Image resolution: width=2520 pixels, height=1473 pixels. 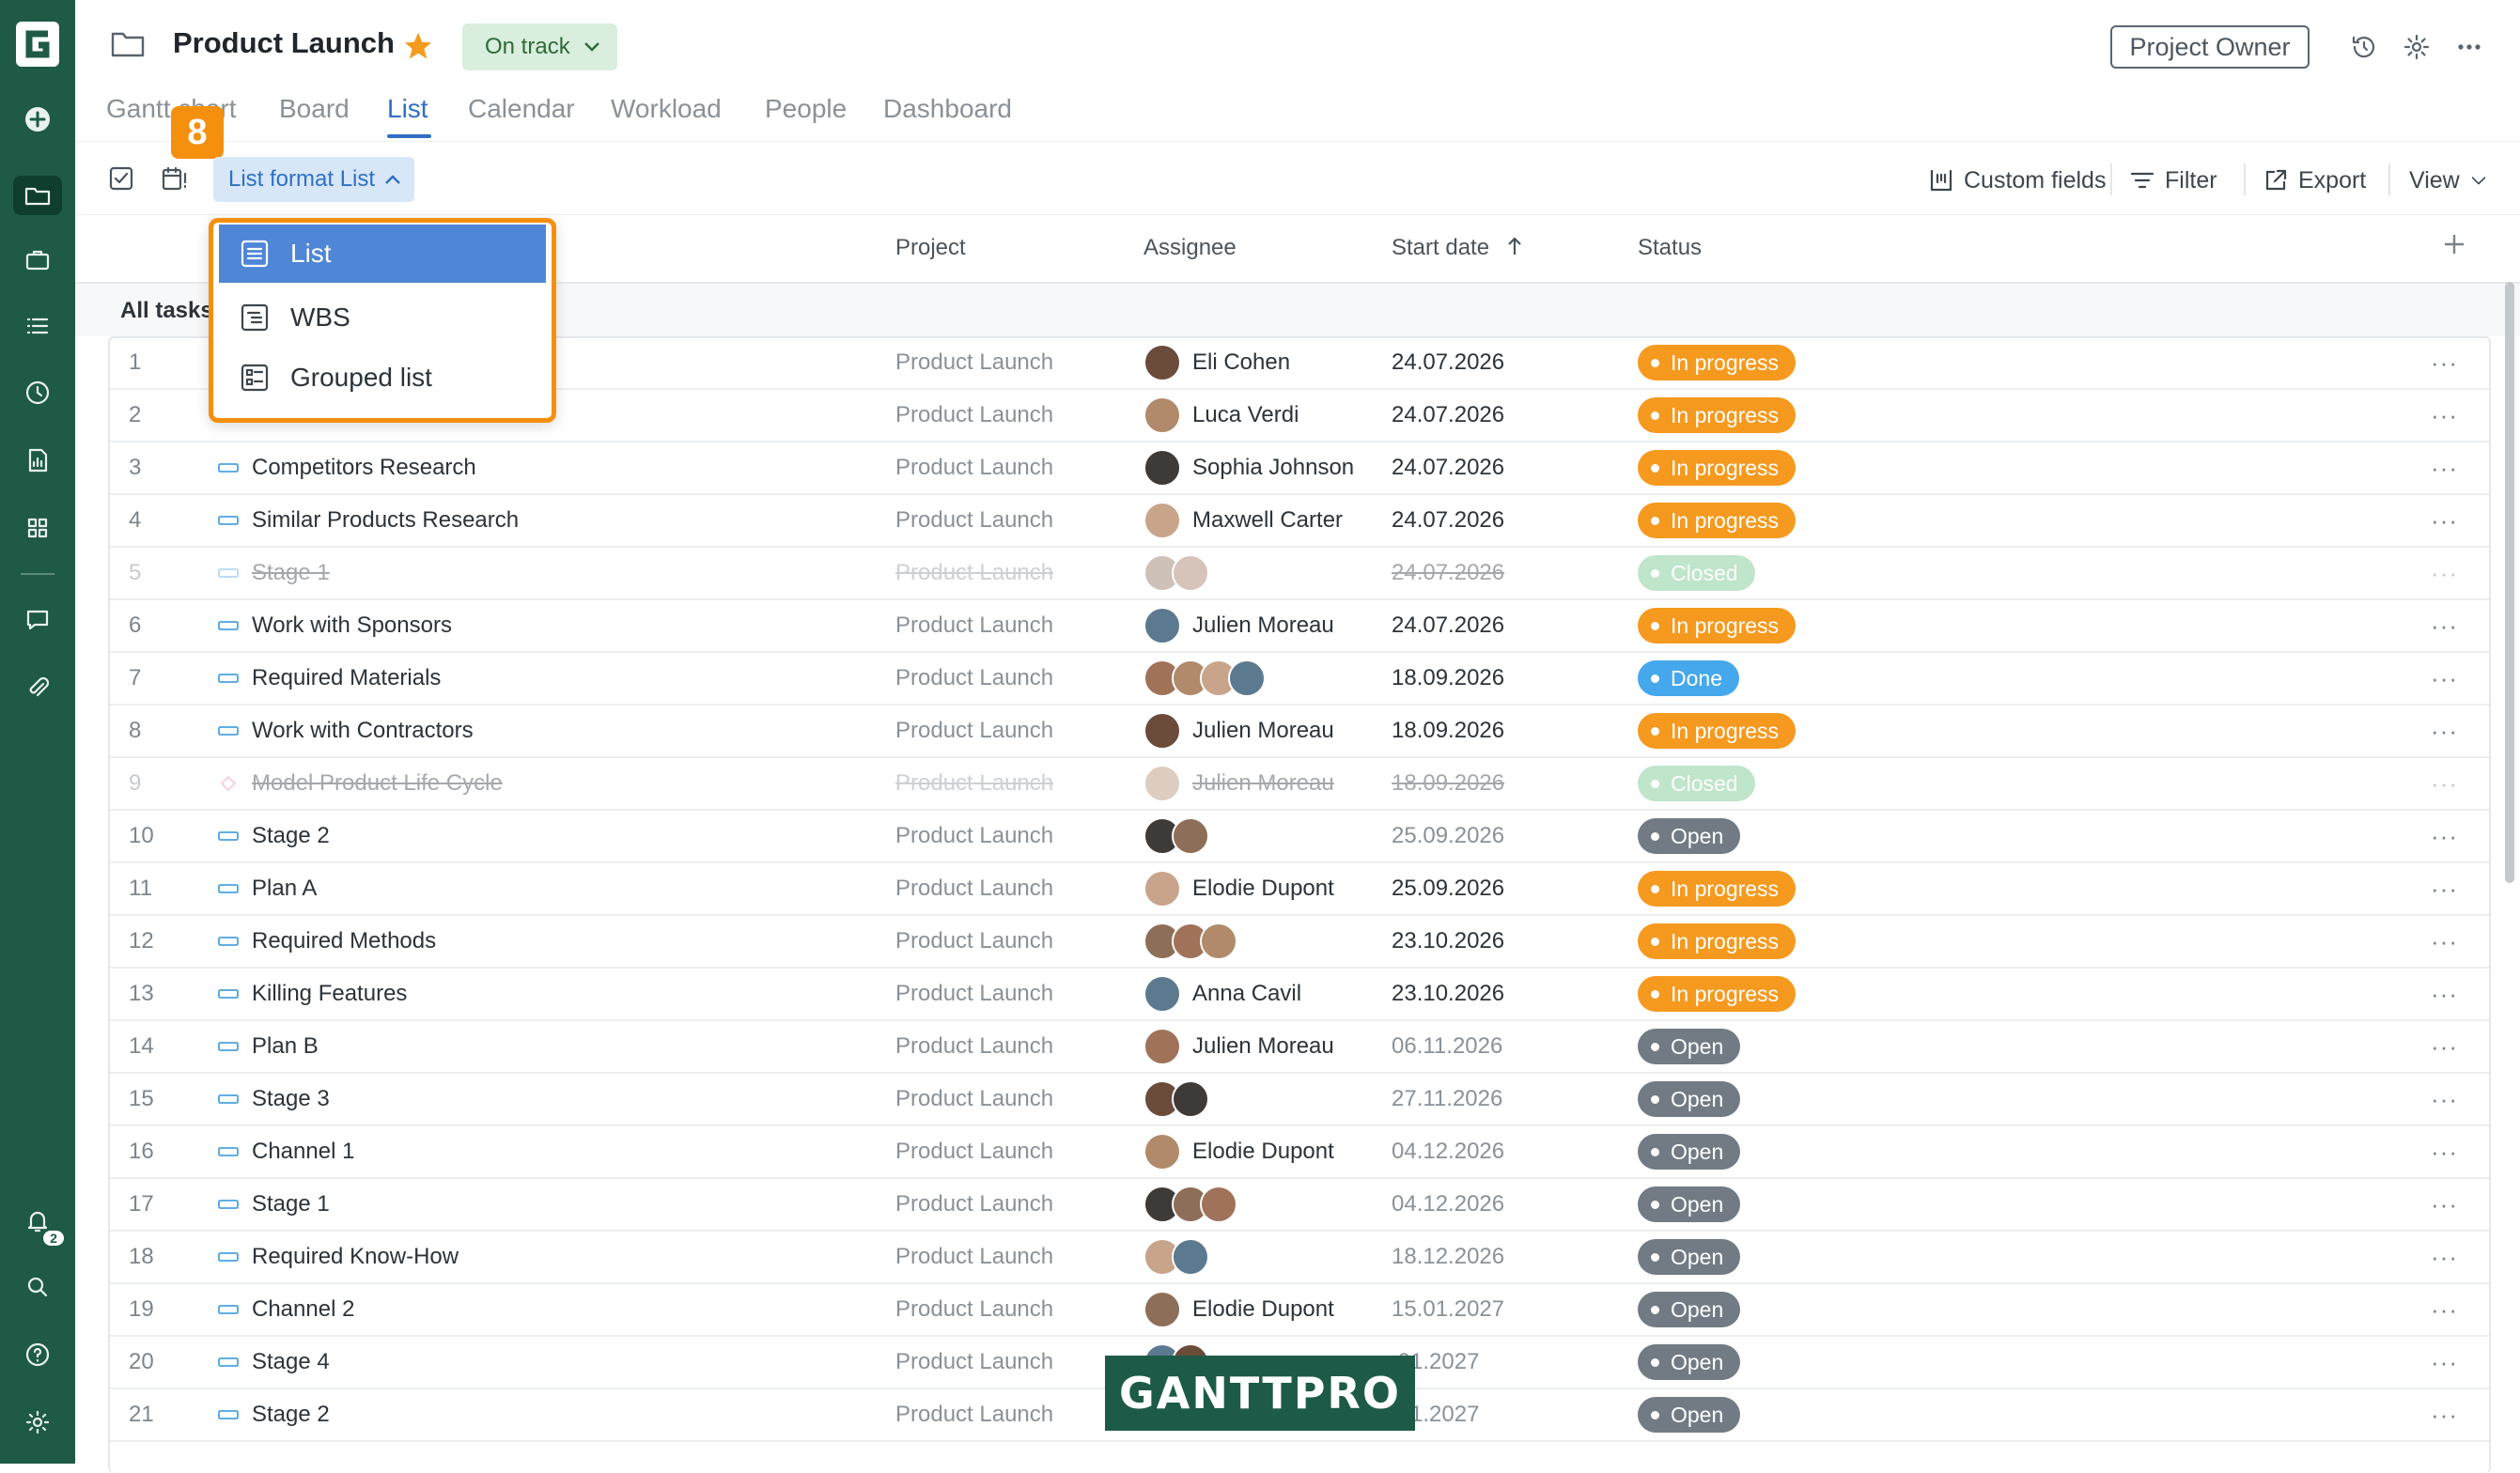 What do you see at coordinates (1670, 248) in the screenshot?
I see `column-header-status: Status` at bounding box center [1670, 248].